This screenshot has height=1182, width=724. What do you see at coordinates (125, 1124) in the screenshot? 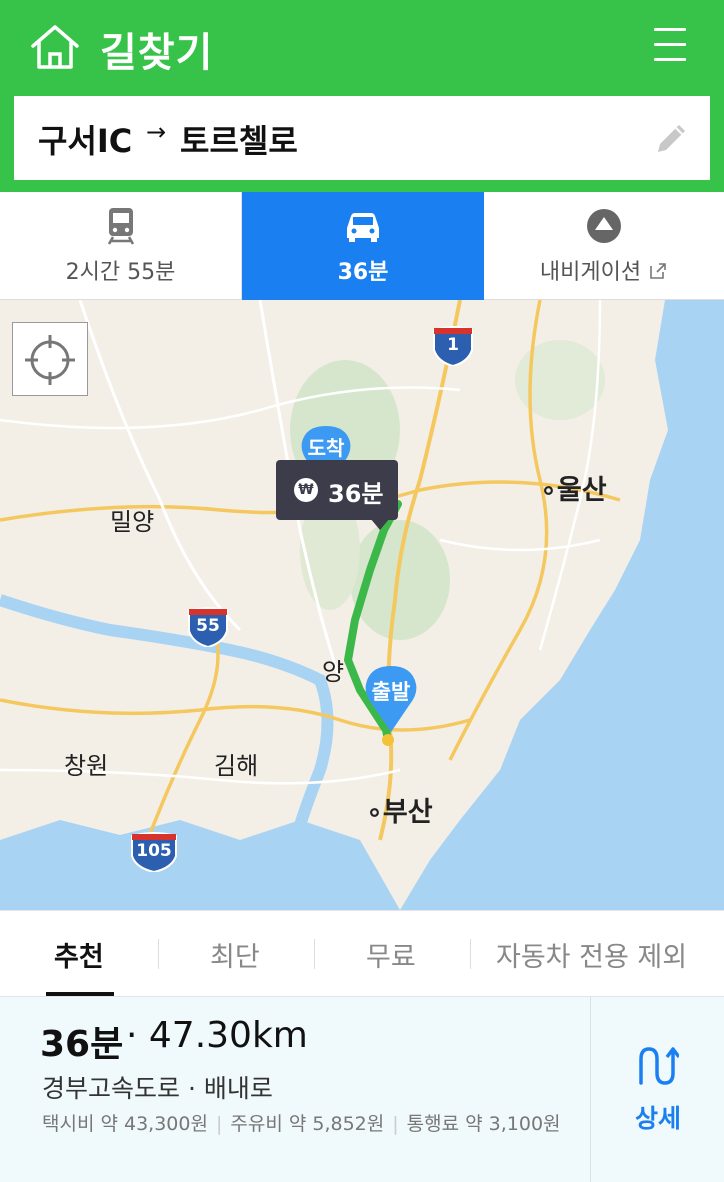
I see `taxi-fare: 택시비 약 43,300원` at bounding box center [125, 1124].